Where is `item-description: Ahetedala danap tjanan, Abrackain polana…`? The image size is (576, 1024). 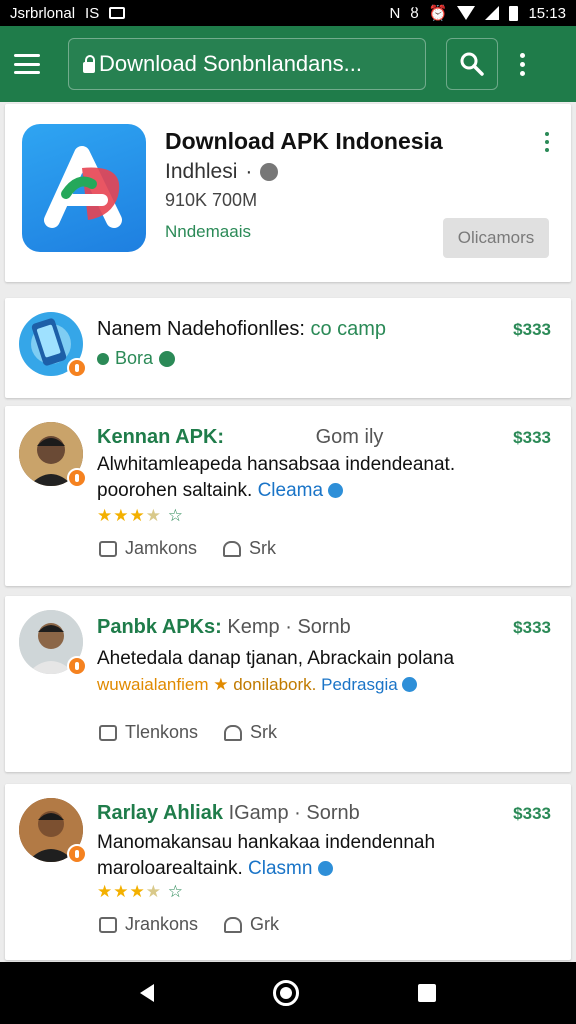 item-description: Ahetedala danap tjanan, Abrackain polana… is located at coordinates (276, 671).